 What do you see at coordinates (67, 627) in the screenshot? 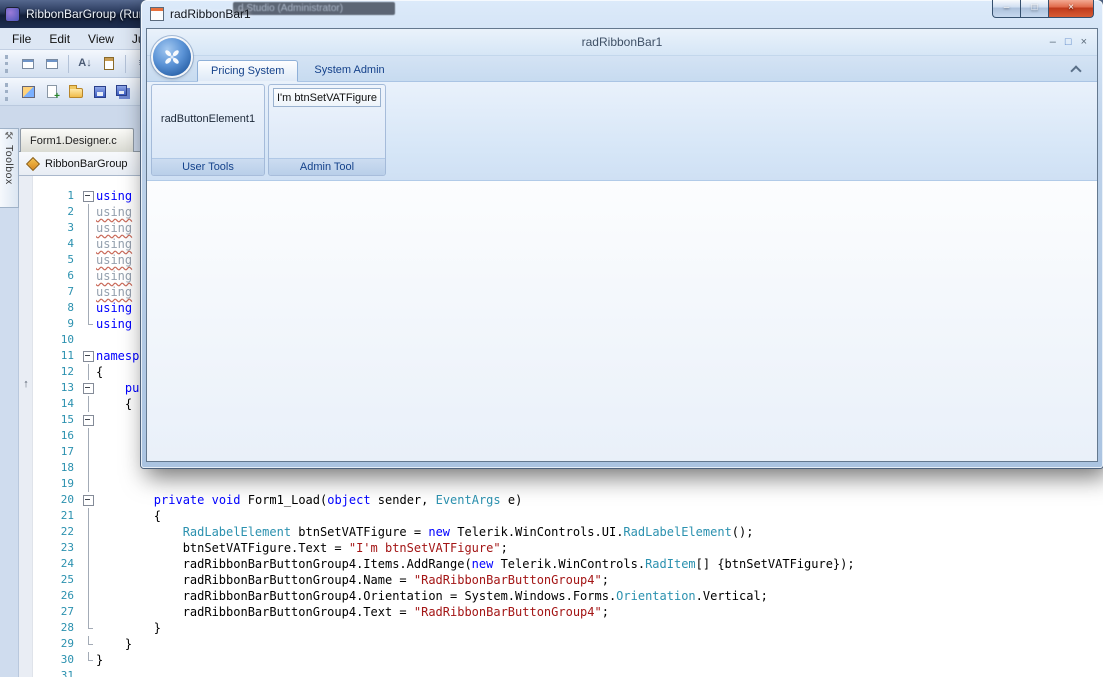
I see `line-number: 28` at bounding box center [67, 627].